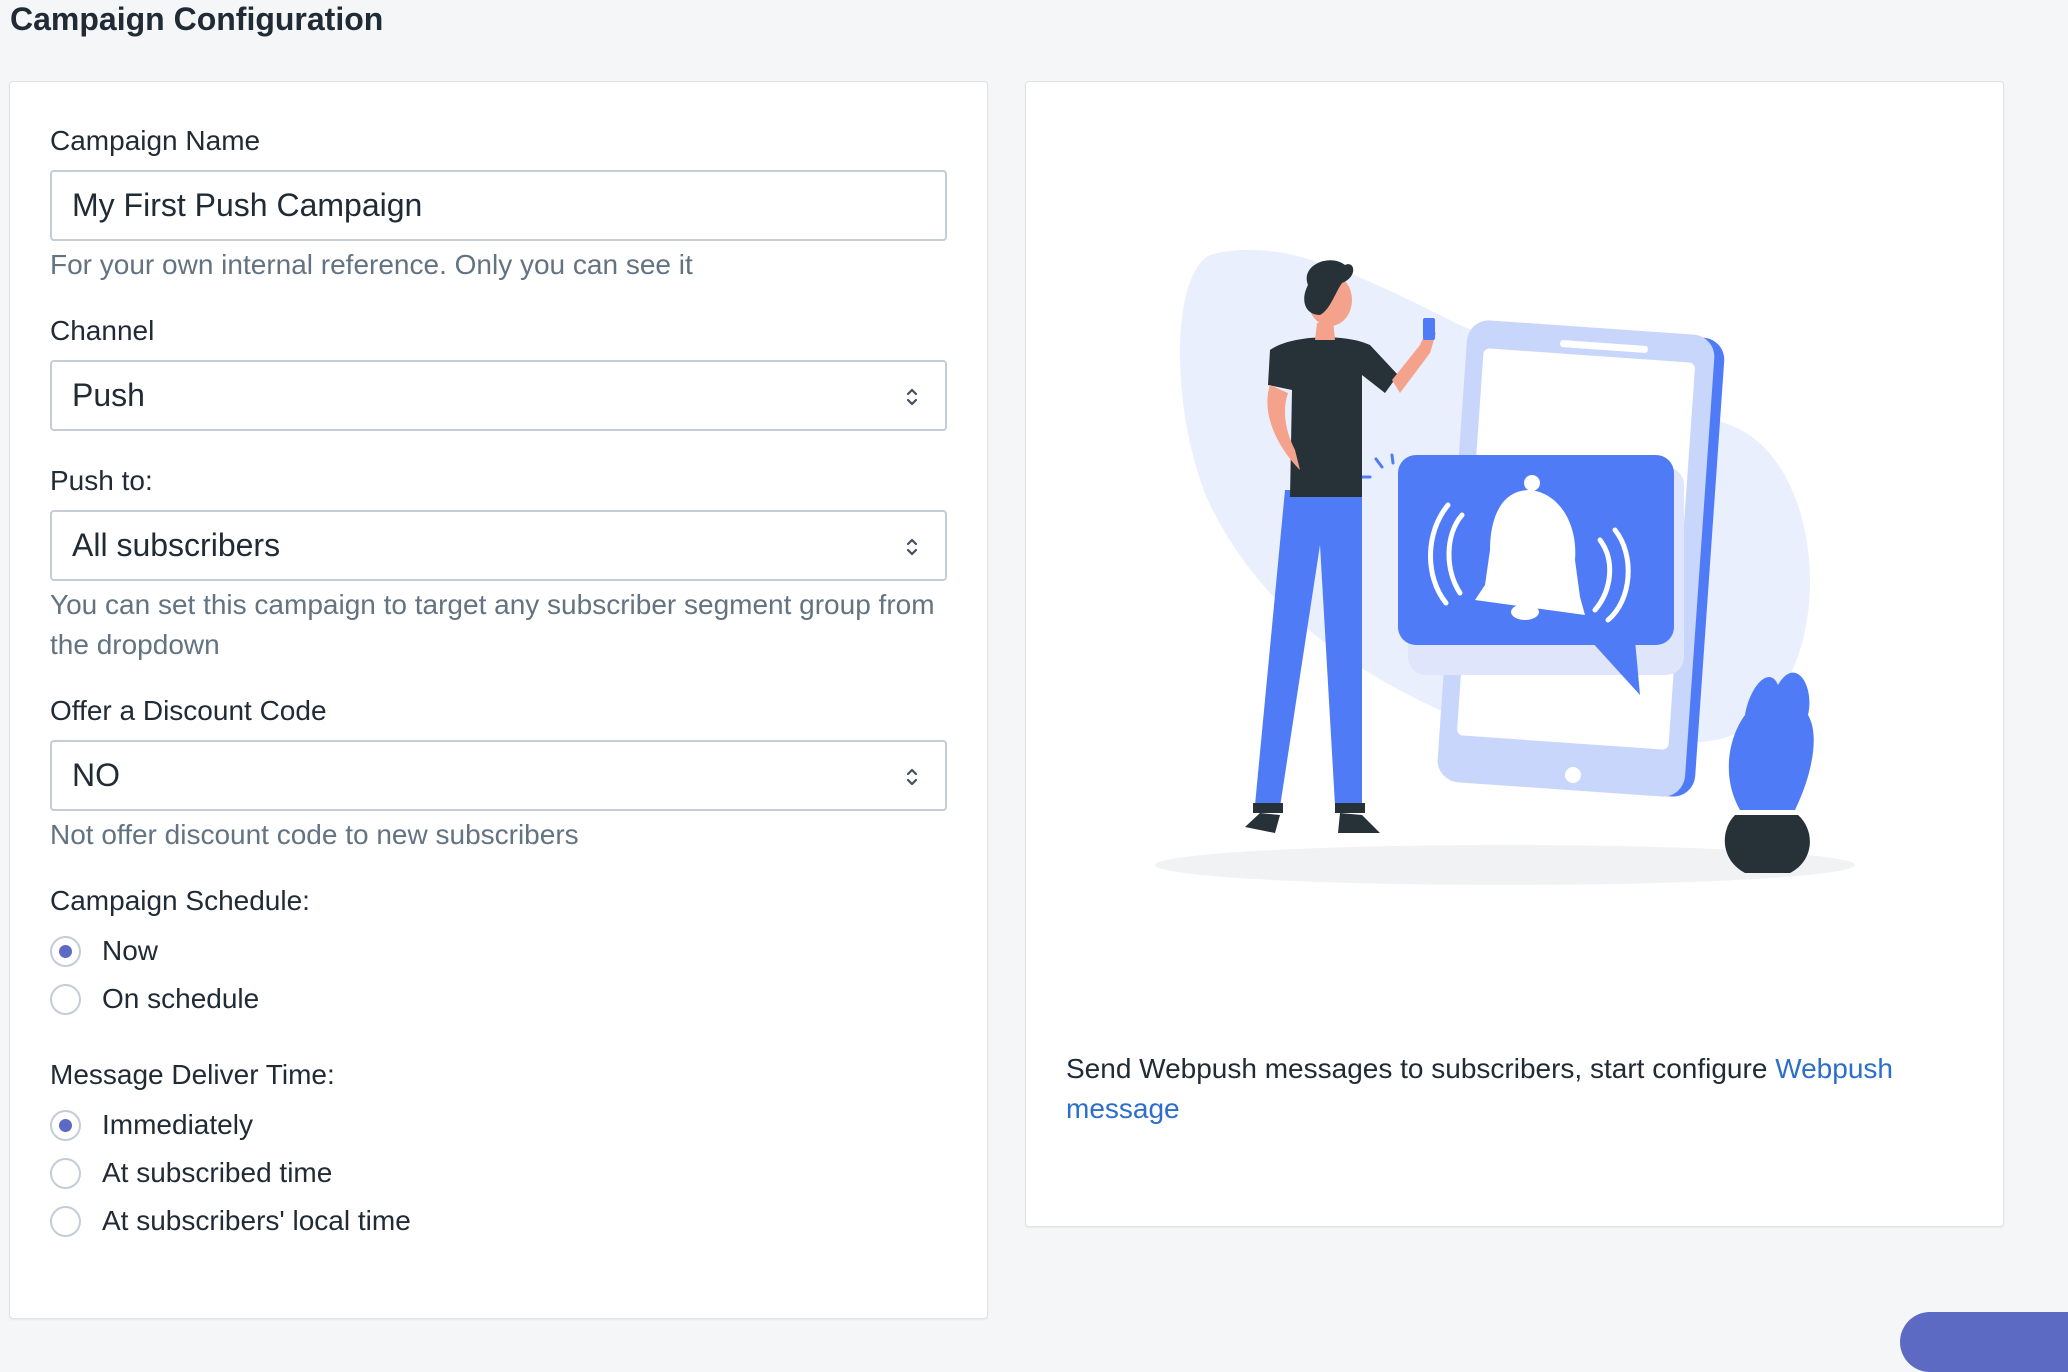 Image resolution: width=2068 pixels, height=1372 pixels. I want to click on deliver-option-immediately: Immediately, so click(151, 1125).